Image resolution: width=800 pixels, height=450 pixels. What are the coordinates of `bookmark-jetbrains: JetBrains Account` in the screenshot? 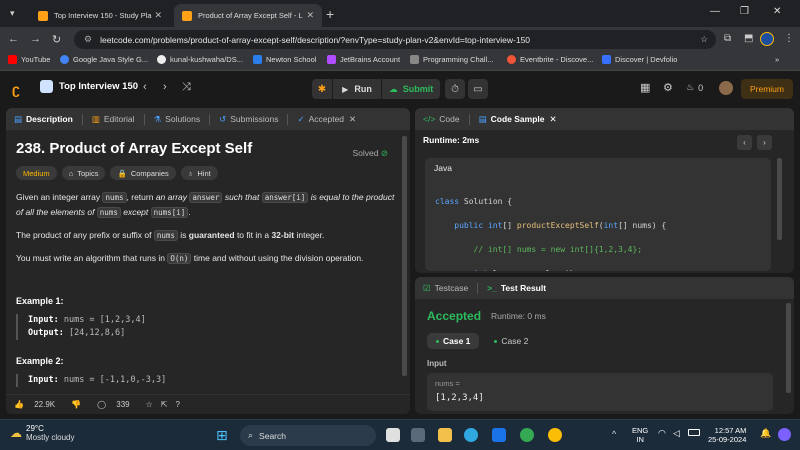 It's located at (363, 59).